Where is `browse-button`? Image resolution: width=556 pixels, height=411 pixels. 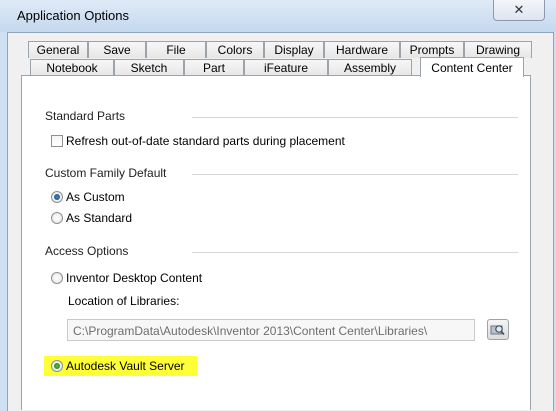
browse-button is located at coordinates (498, 329).